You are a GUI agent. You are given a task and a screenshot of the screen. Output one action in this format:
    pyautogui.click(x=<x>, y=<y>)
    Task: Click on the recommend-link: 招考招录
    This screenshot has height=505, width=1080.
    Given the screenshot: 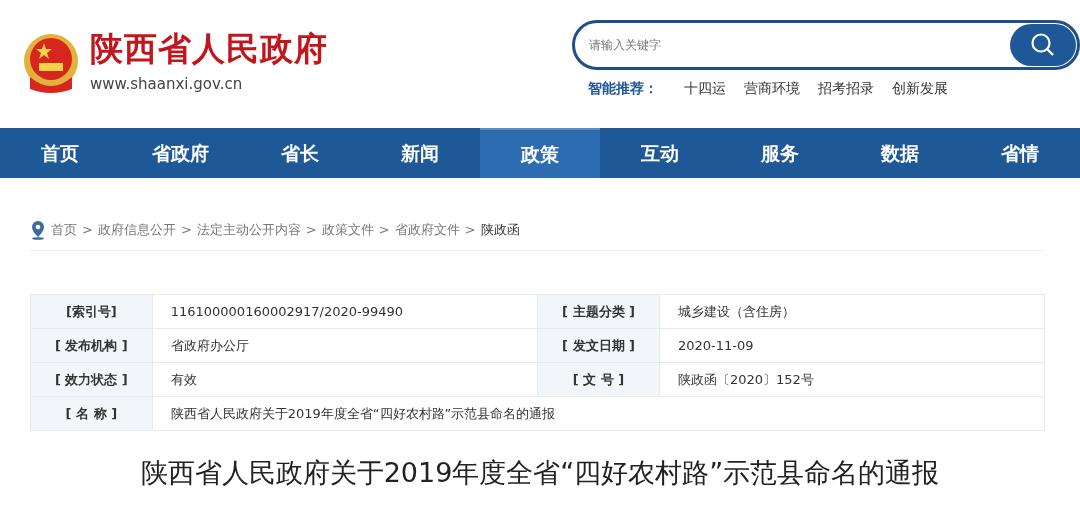 What is the action you would take?
    pyautogui.click(x=846, y=88)
    